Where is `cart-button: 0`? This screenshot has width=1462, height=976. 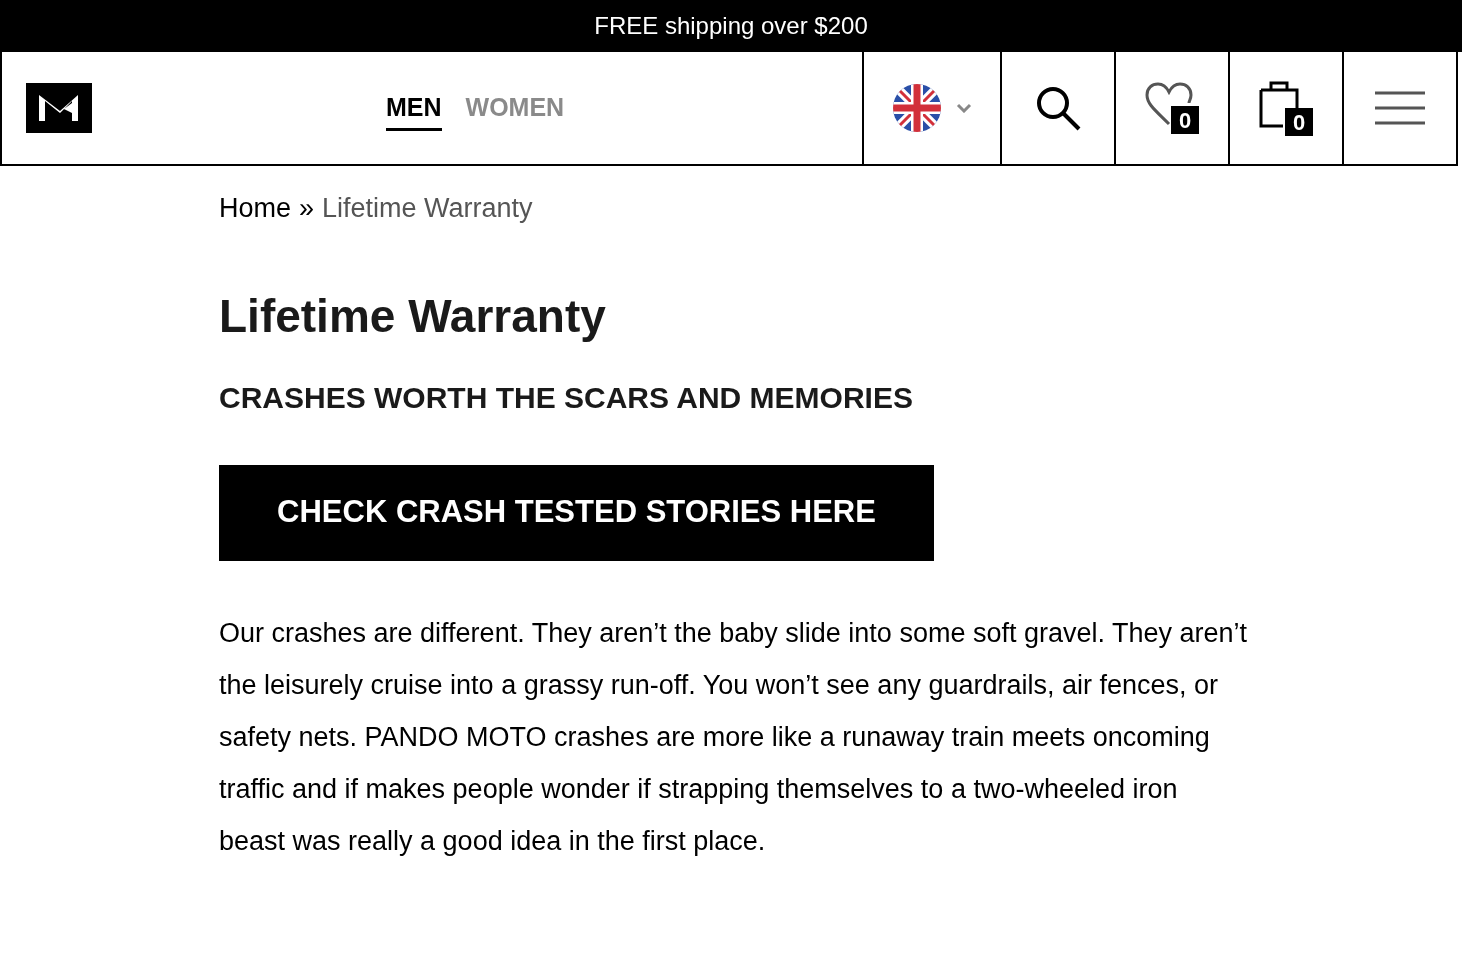 cart-button: 0 is located at coordinates (1285, 108).